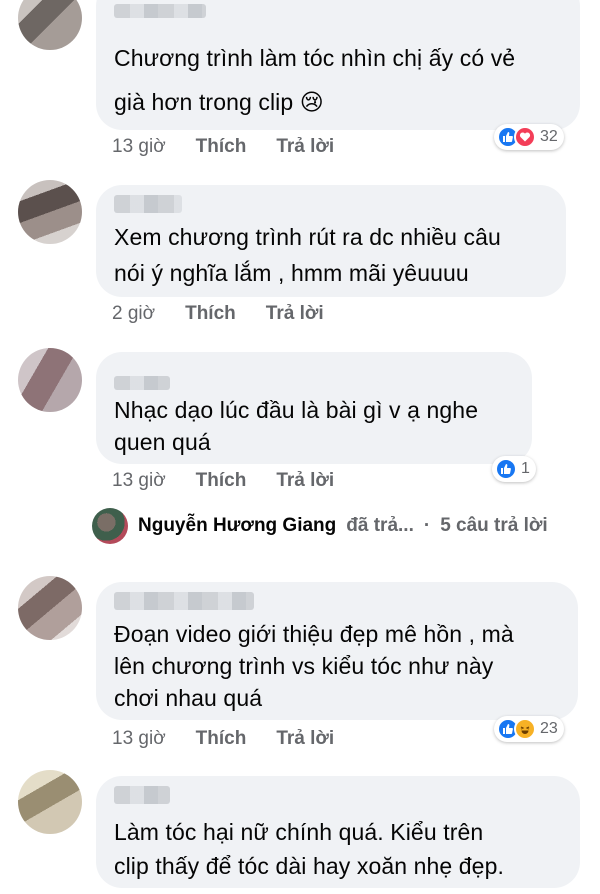  What do you see at coordinates (309, 866) in the screenshot?
I see `comment-text-line: clip thấy để tóc dài hay xoăn nhẹ đẹp.` at bounding box center [309, 866].